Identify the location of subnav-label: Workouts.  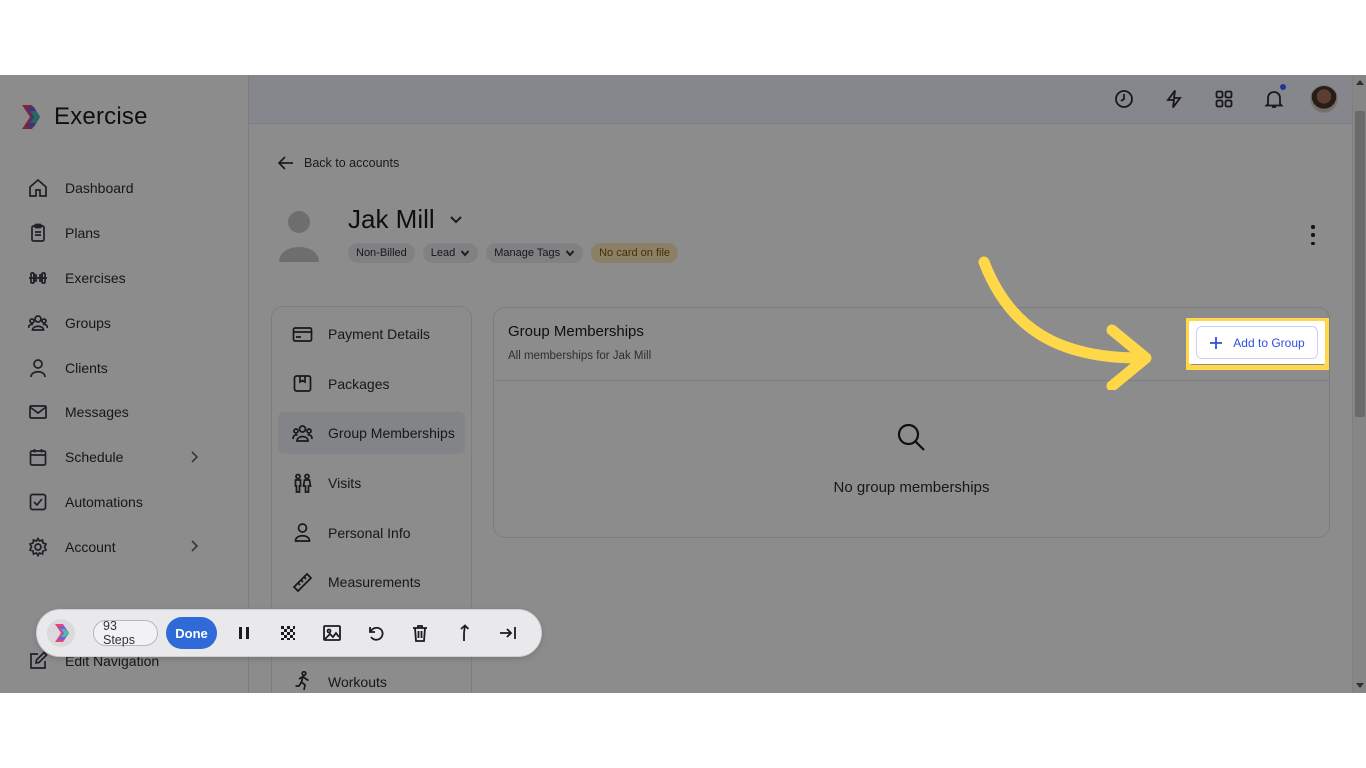
(357, 681).